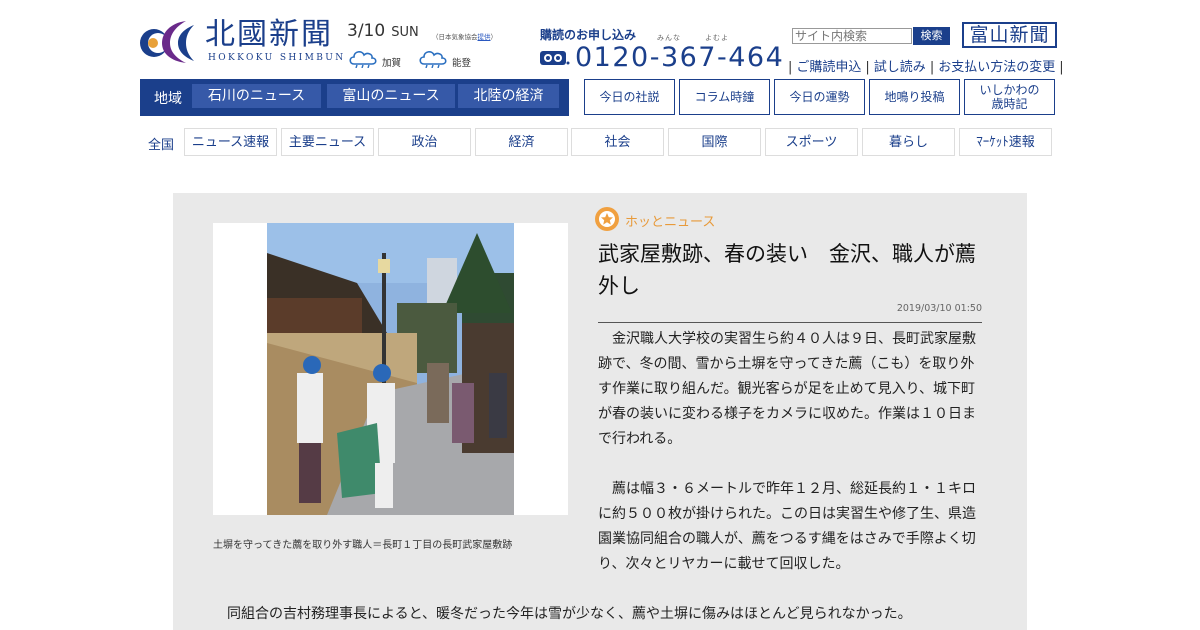 The image size is (1200, 630). Describe the element at coordinates (448, 58) in the screenshot. I see `weather-noto: 能登` at that location.